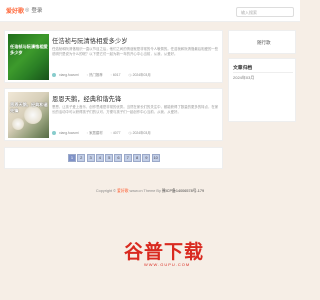 This screenshot has height=300, width=320. I want to click on post-category: ▫ 热门推荐, so click(94, 75).